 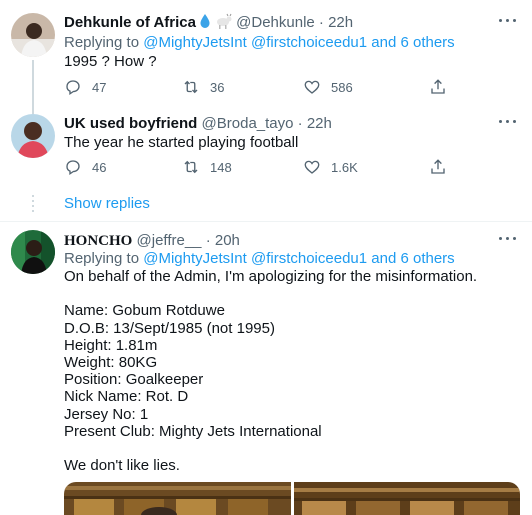 I want to click on reply-count: 46, so click(x=99, y=167).